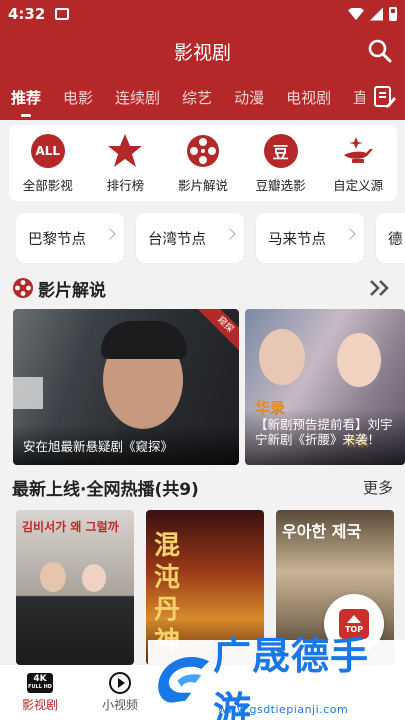 Image resolution: width=405 pixels, height=720 pixels. I want to click on page-title: 影视剧, so click(202, 52).